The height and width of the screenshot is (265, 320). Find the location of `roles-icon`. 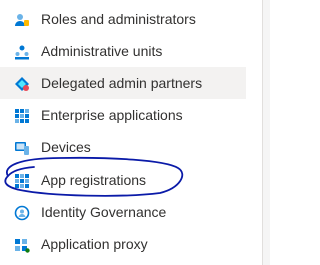

roles-icon is located at coordinates (22, 20).